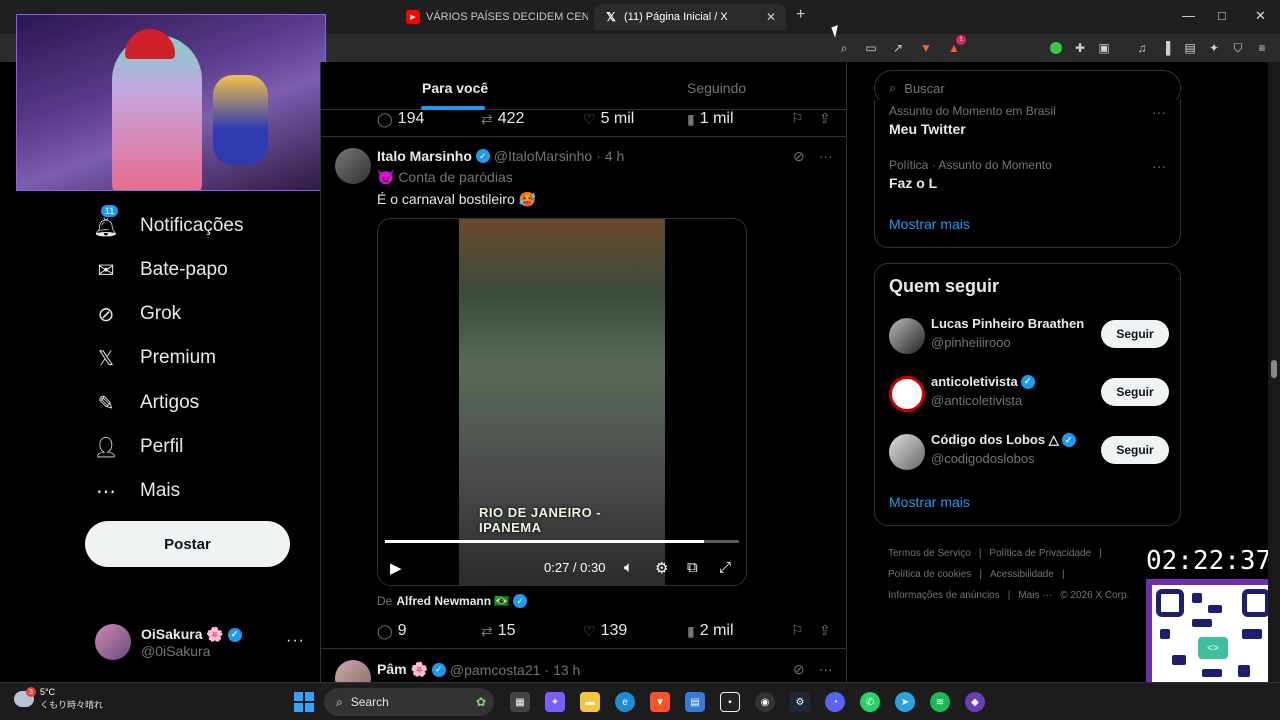 This screenshot has height=720, width=1280. What do you see at coordinates (424, 156) in the screenshot?
I see `tweet-author-name: Italo Marsinho` at bounding box center [424, 156].